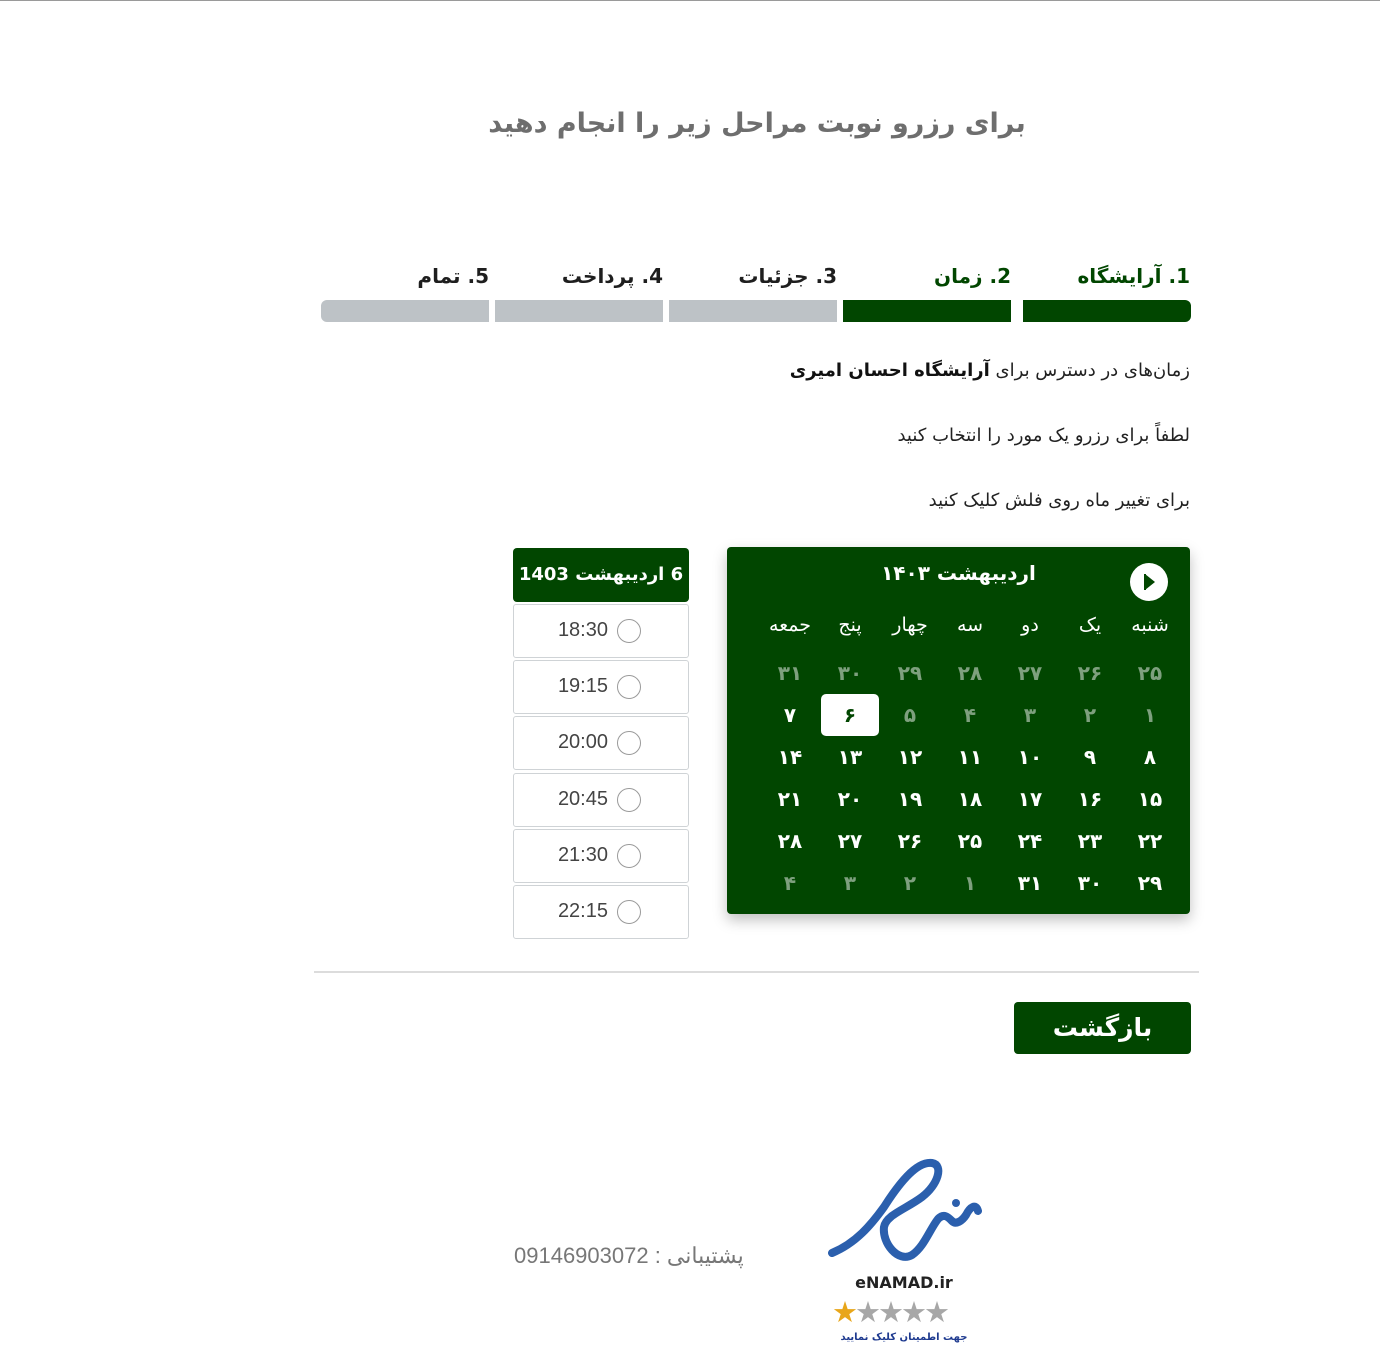 This screenshot has width=1380, height=1372. What do you see at coordinates (889, 370) in the screenshot?
I see `salon-name: آرایشگاه احسان امیری` at bounding box center [889, 370].